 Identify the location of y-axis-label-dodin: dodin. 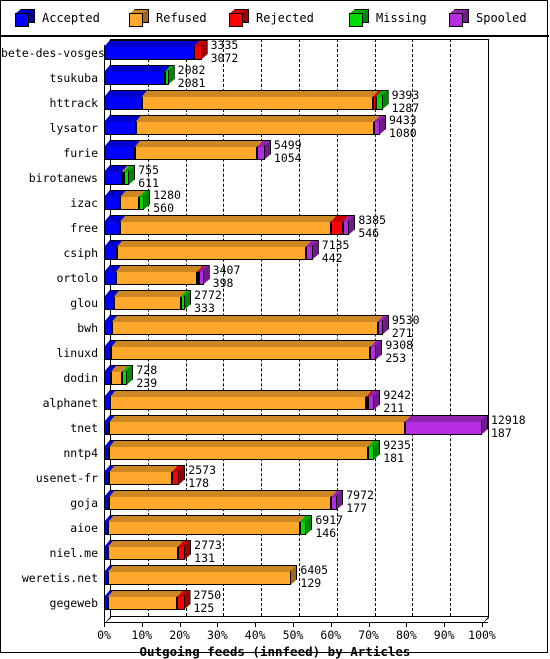
(80, 378).